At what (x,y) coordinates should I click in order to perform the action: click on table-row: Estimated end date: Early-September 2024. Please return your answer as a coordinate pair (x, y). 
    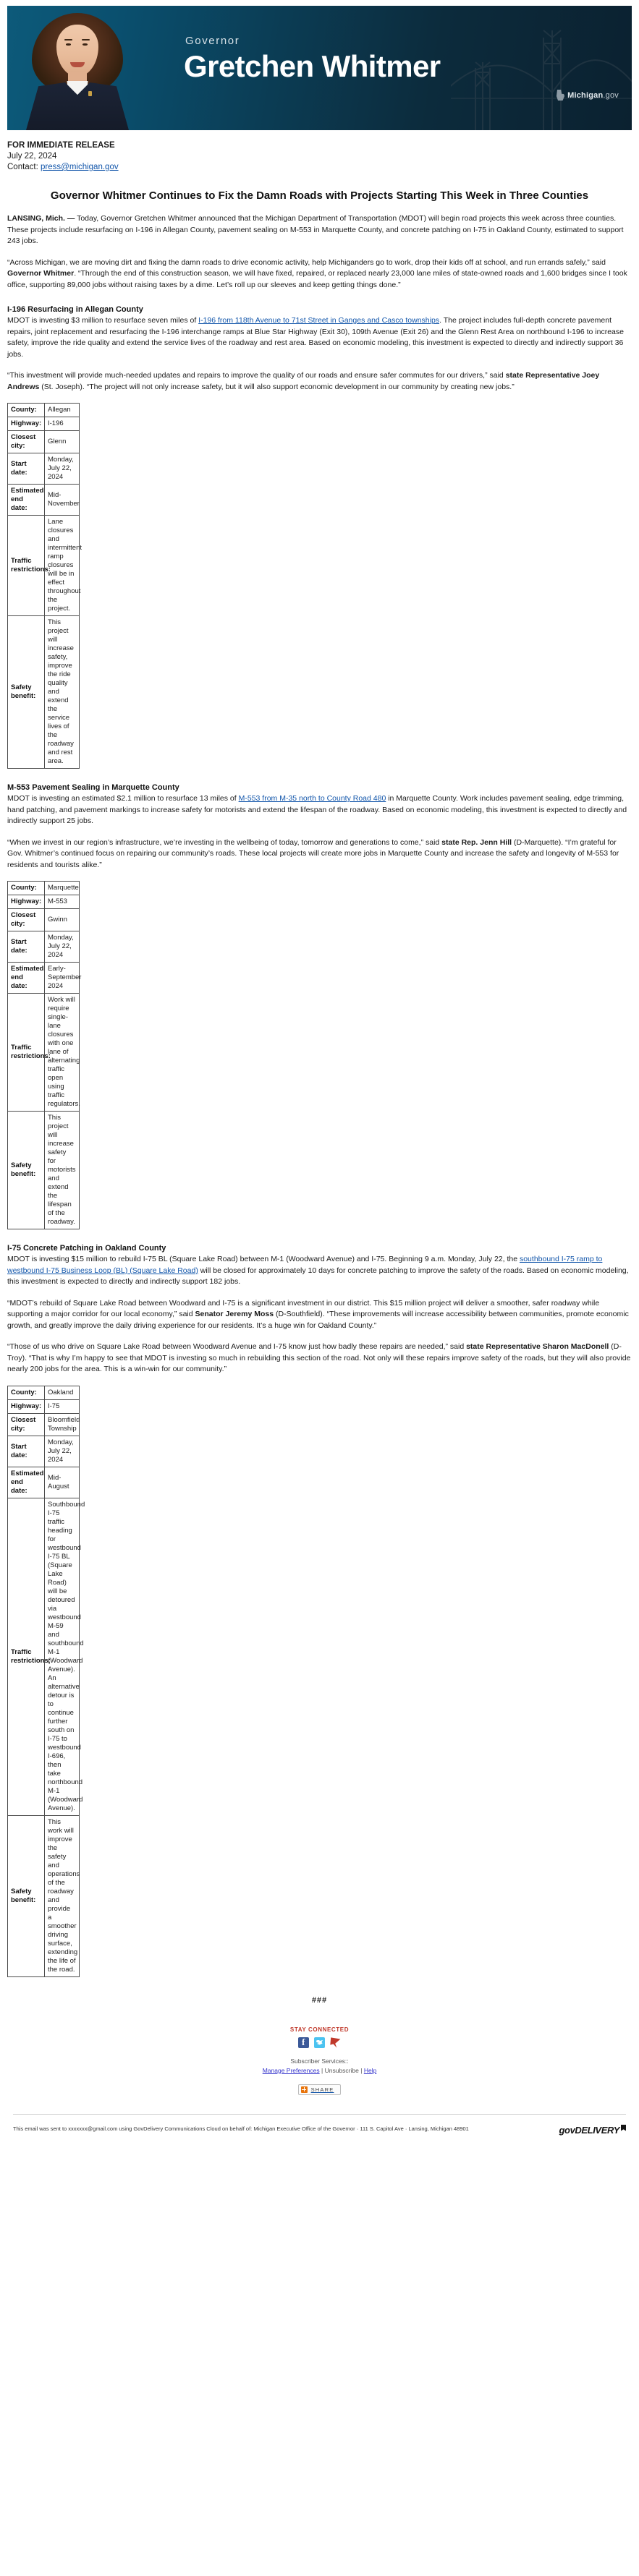
    Looking at the image, I should click on (44, 978).